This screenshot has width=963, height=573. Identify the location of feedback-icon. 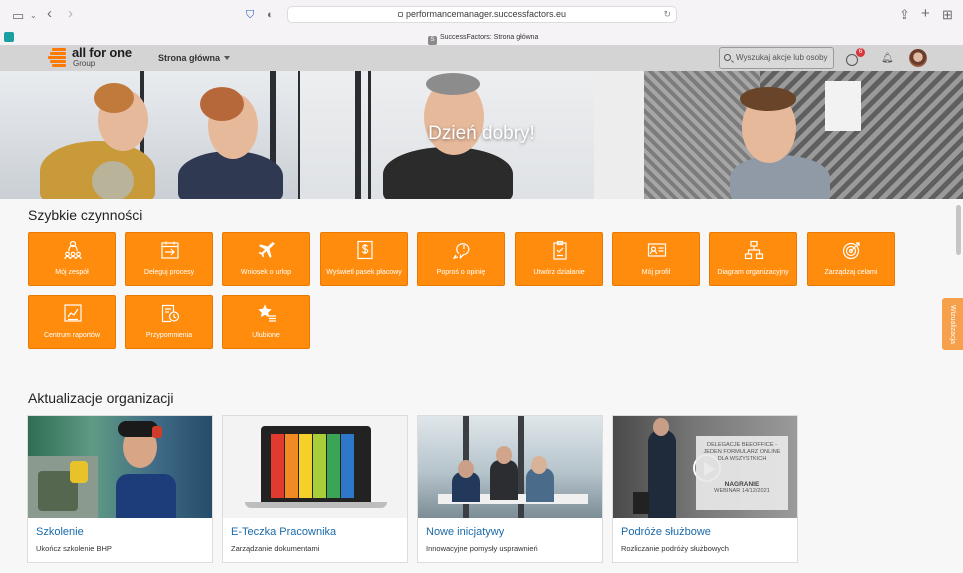
(461, 251).